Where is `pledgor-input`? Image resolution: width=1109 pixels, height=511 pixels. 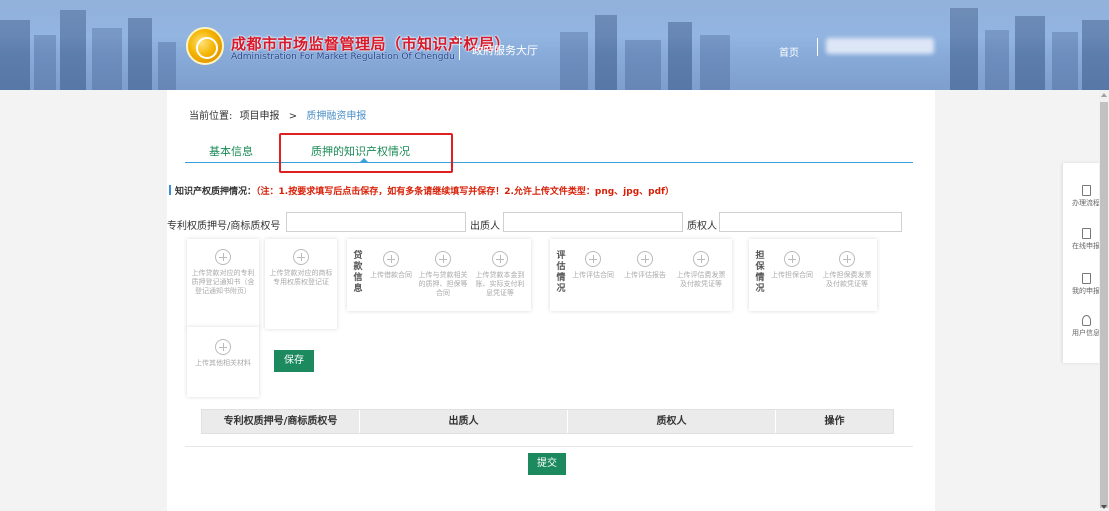 pledgor-input is located at coordinates (593, 222).